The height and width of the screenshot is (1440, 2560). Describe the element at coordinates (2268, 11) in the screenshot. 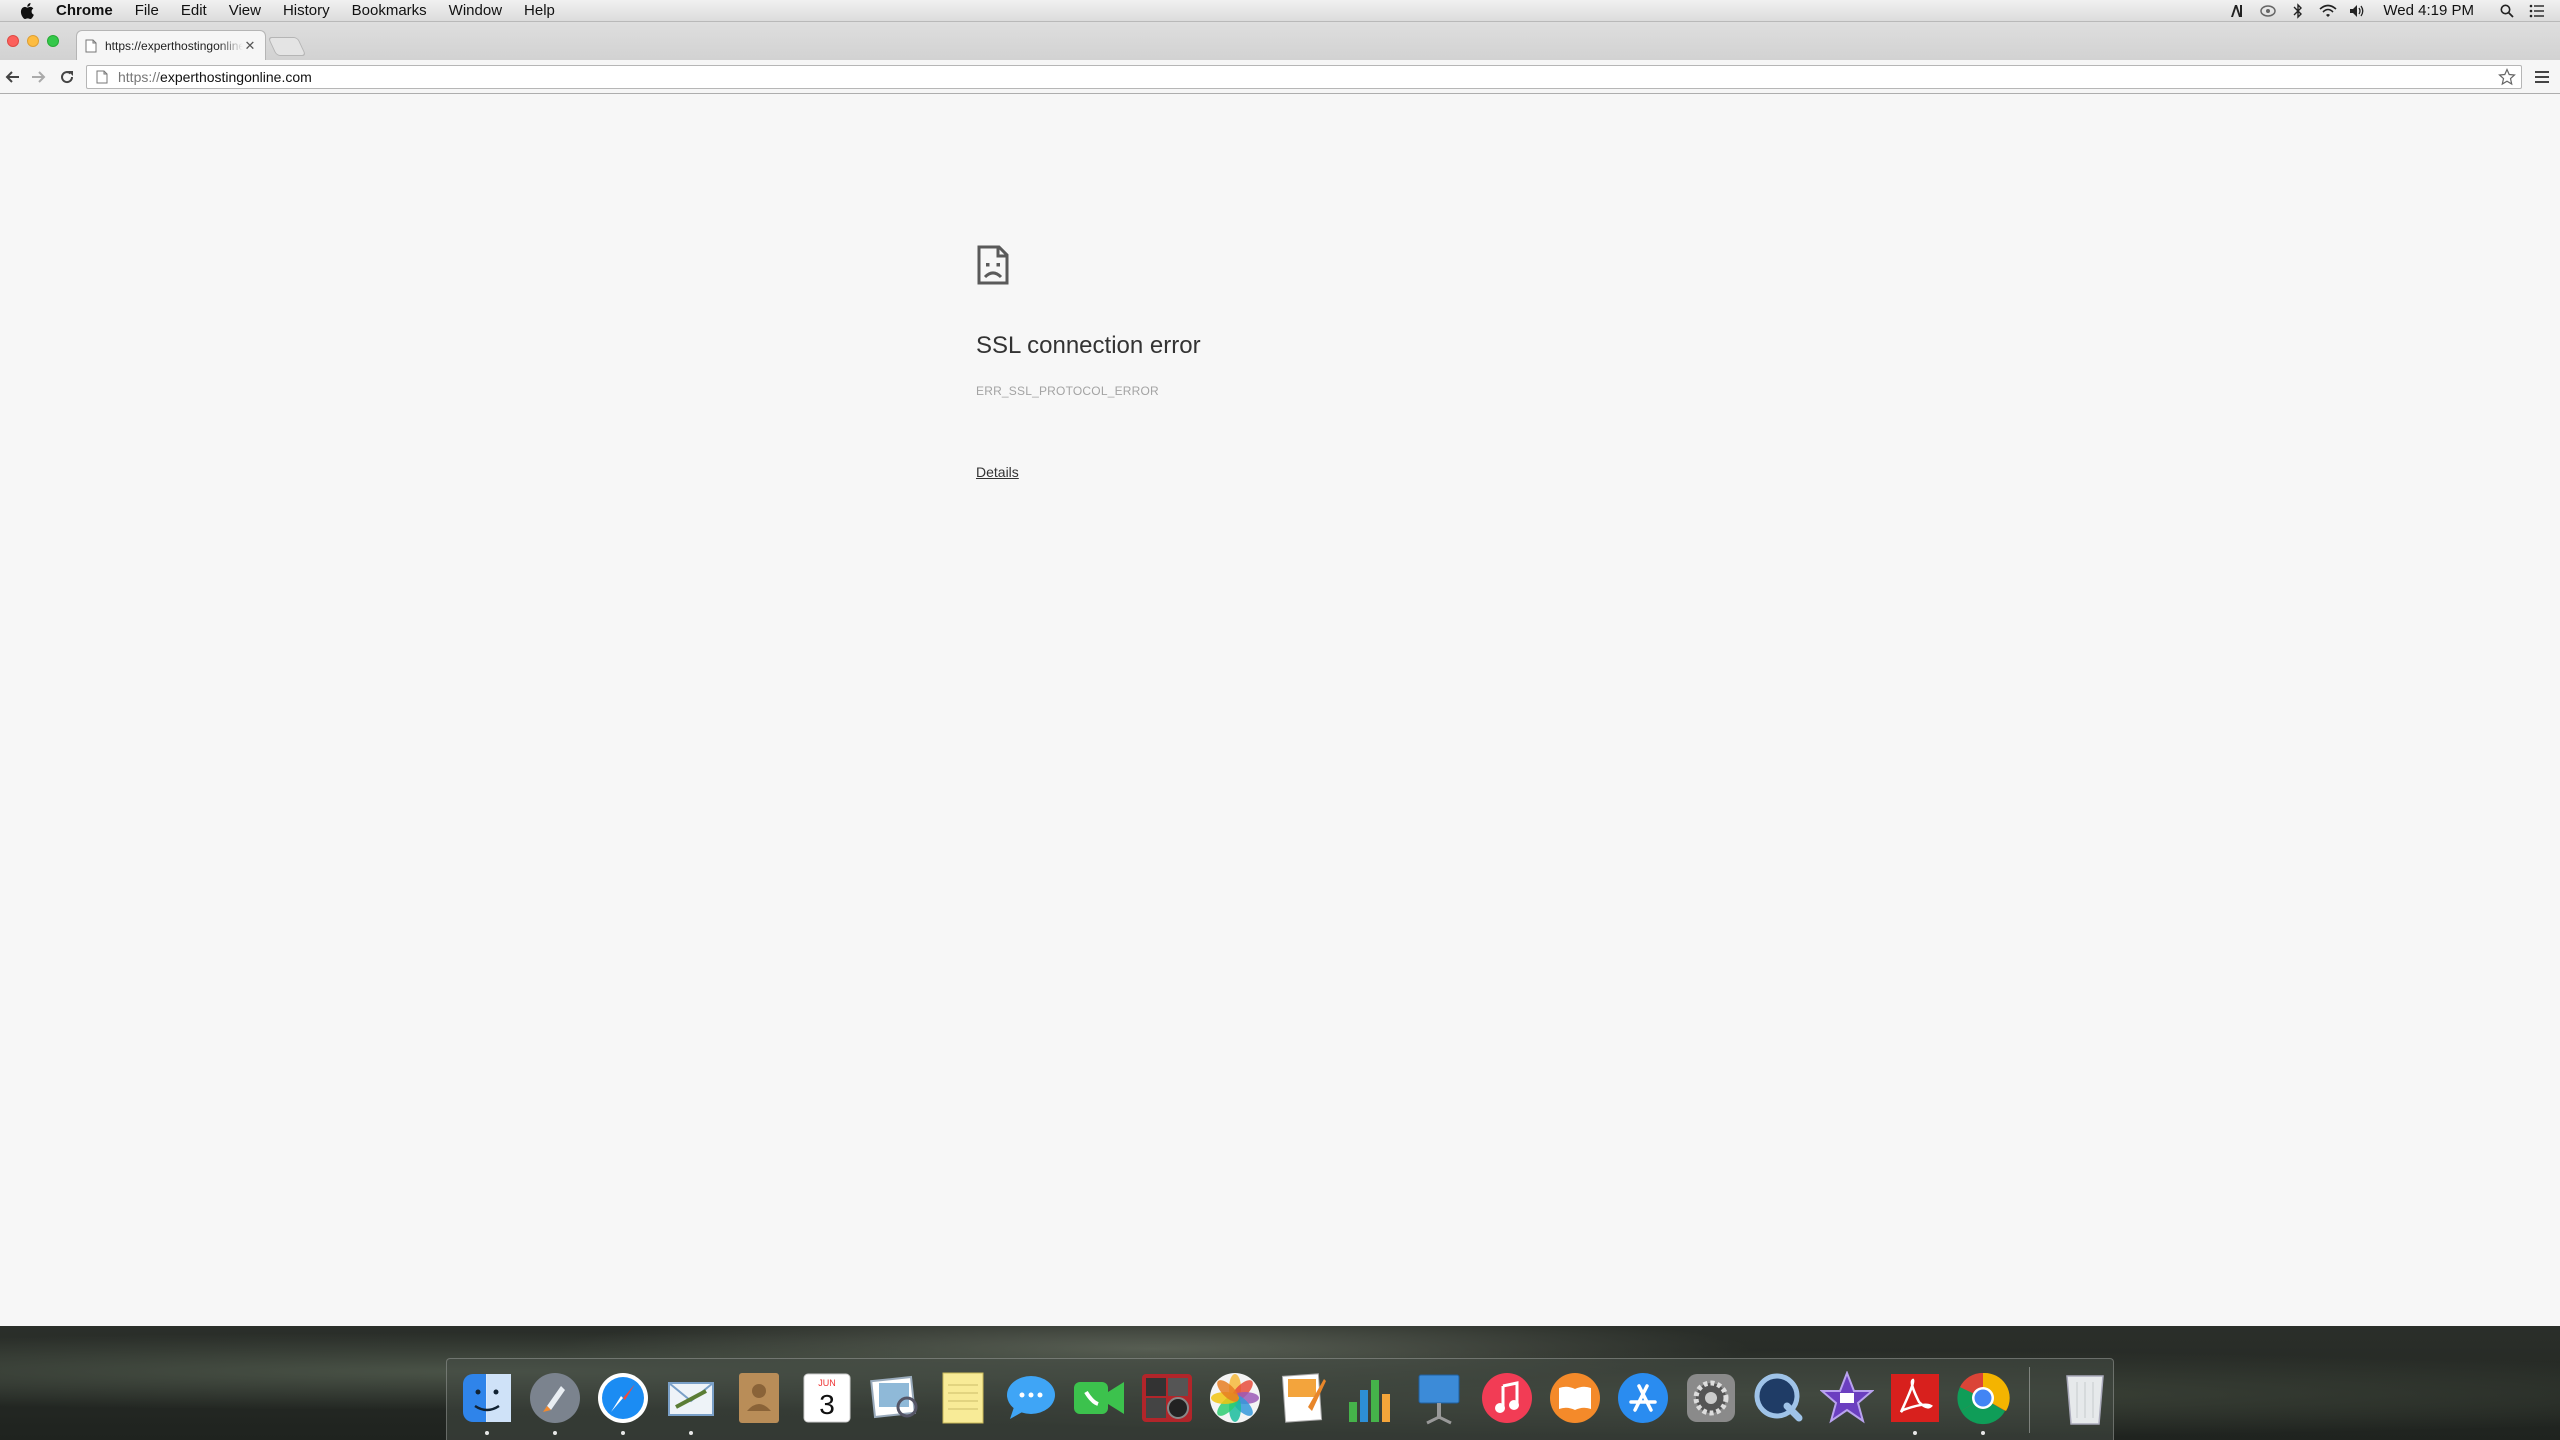

I see `spotlight-status-icon` at that location.